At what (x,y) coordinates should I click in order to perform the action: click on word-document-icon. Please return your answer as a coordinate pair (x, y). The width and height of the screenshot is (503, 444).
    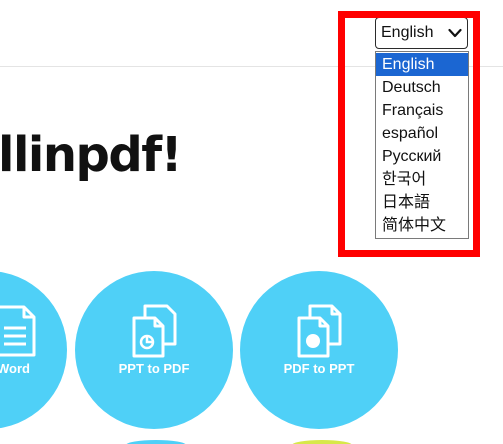
    Looking at the image, I should click on (18, 331).